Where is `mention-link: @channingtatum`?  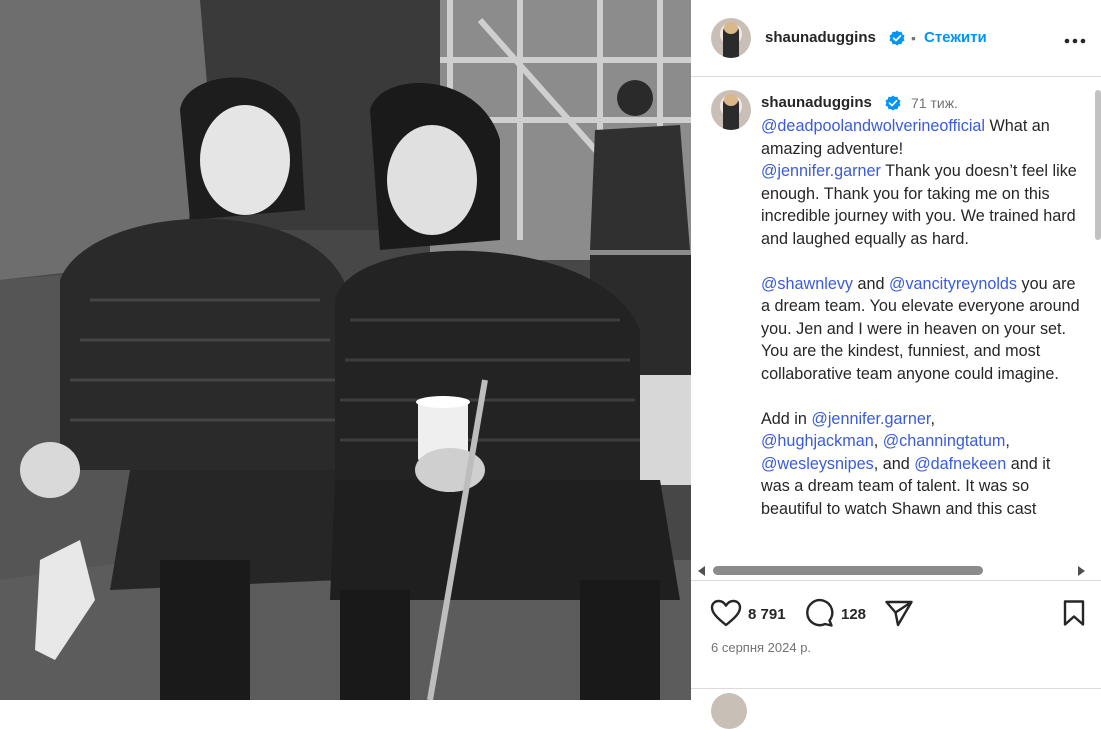
mention-link: @channingtatum is located at coordinates (944, 441).